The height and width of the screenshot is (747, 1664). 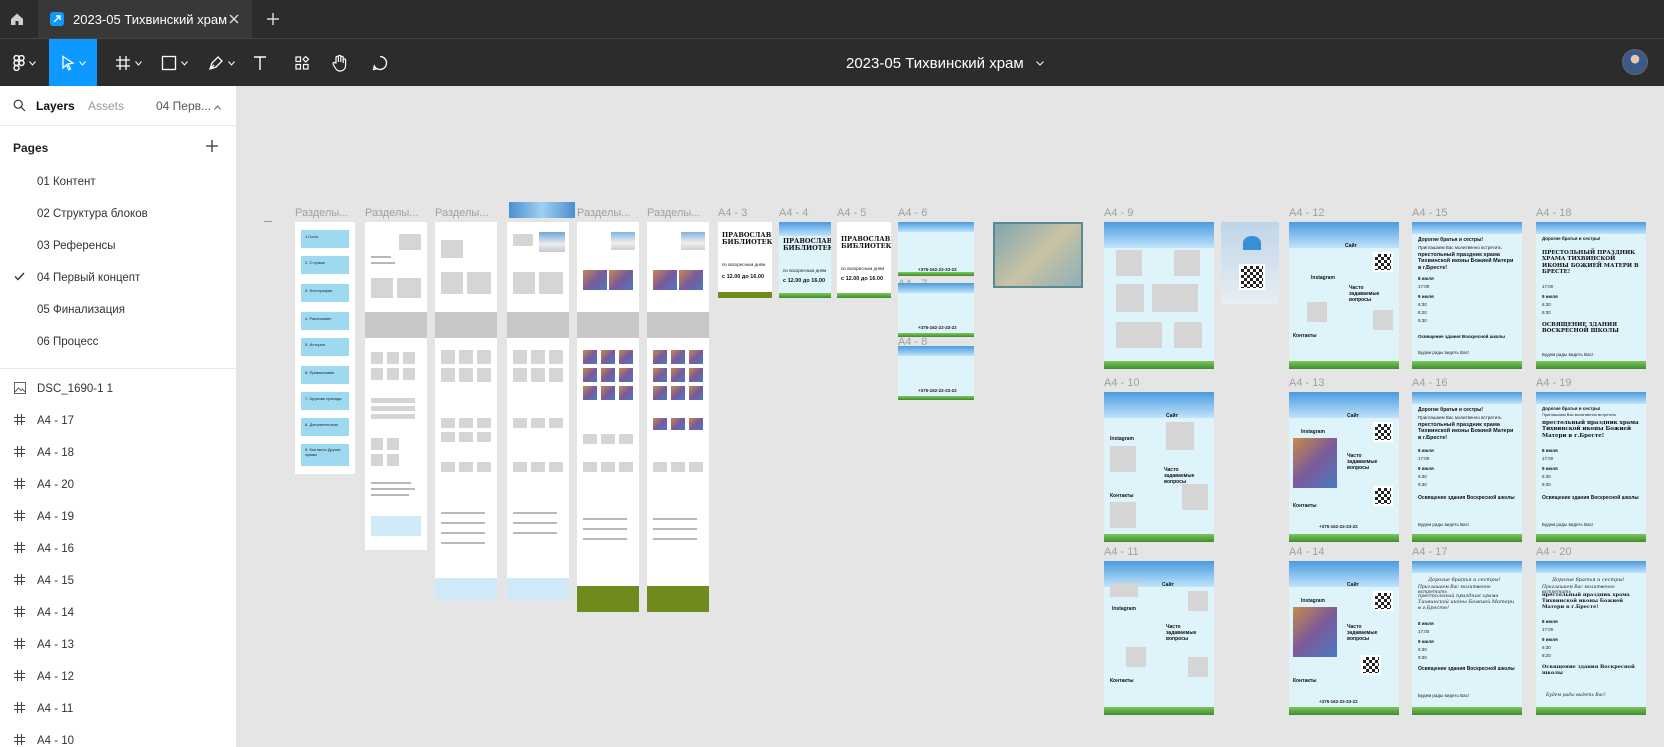 I want to click on frame-label: A4 - 17, so click(x=1429, y=552).